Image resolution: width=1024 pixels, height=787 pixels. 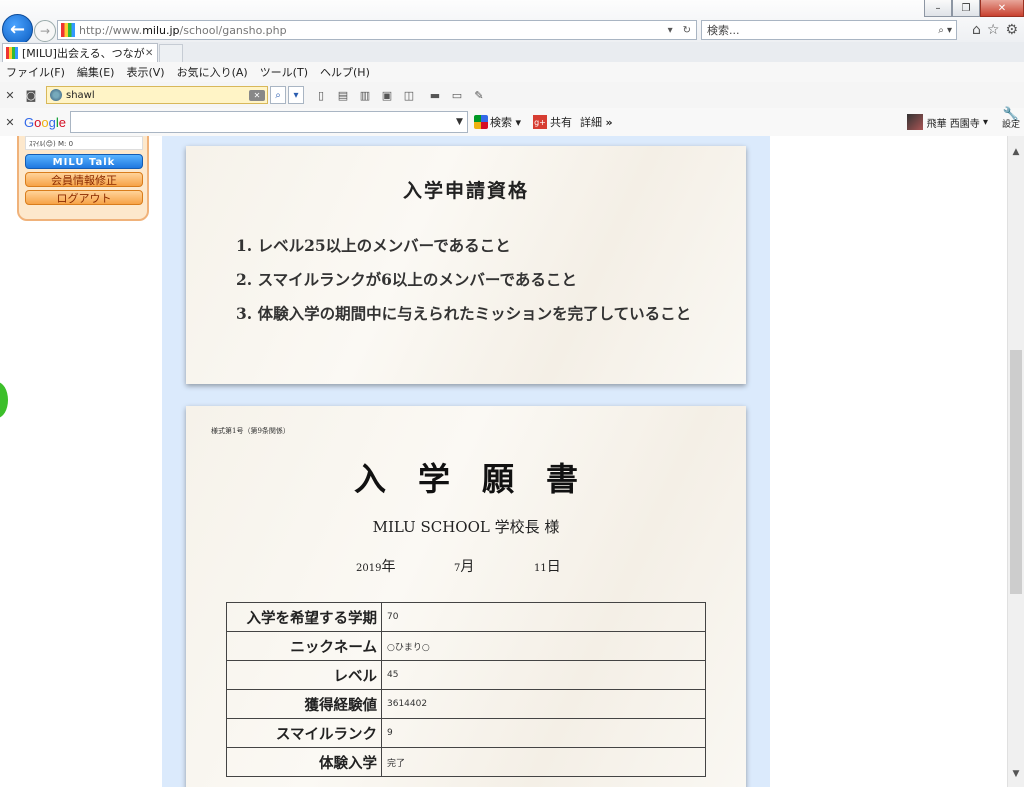 I want to click on avatar, so click(x=914, y=122).